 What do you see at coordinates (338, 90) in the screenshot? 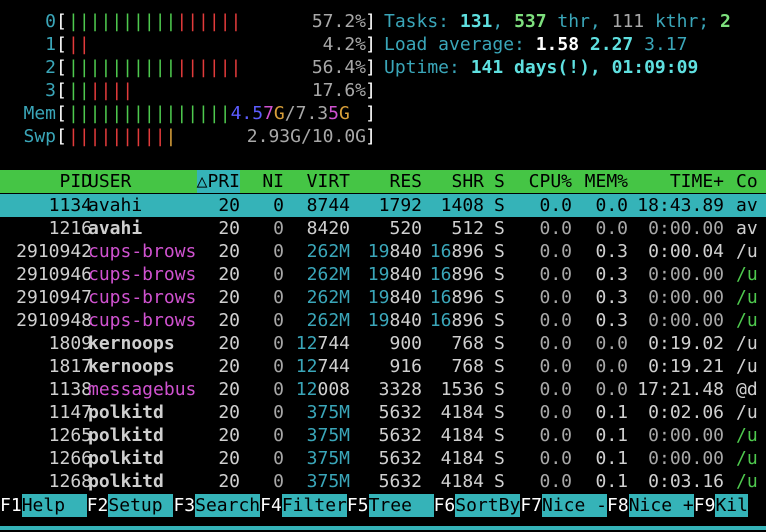
I see `meter-value: 17.6%` at bounding box center [338, 90].